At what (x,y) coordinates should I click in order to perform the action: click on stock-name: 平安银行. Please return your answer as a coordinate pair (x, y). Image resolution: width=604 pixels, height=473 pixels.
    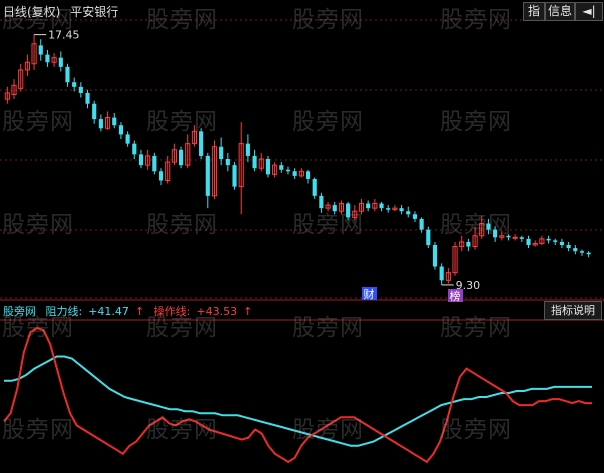
    Looking at the image, I should click on (94, 12).